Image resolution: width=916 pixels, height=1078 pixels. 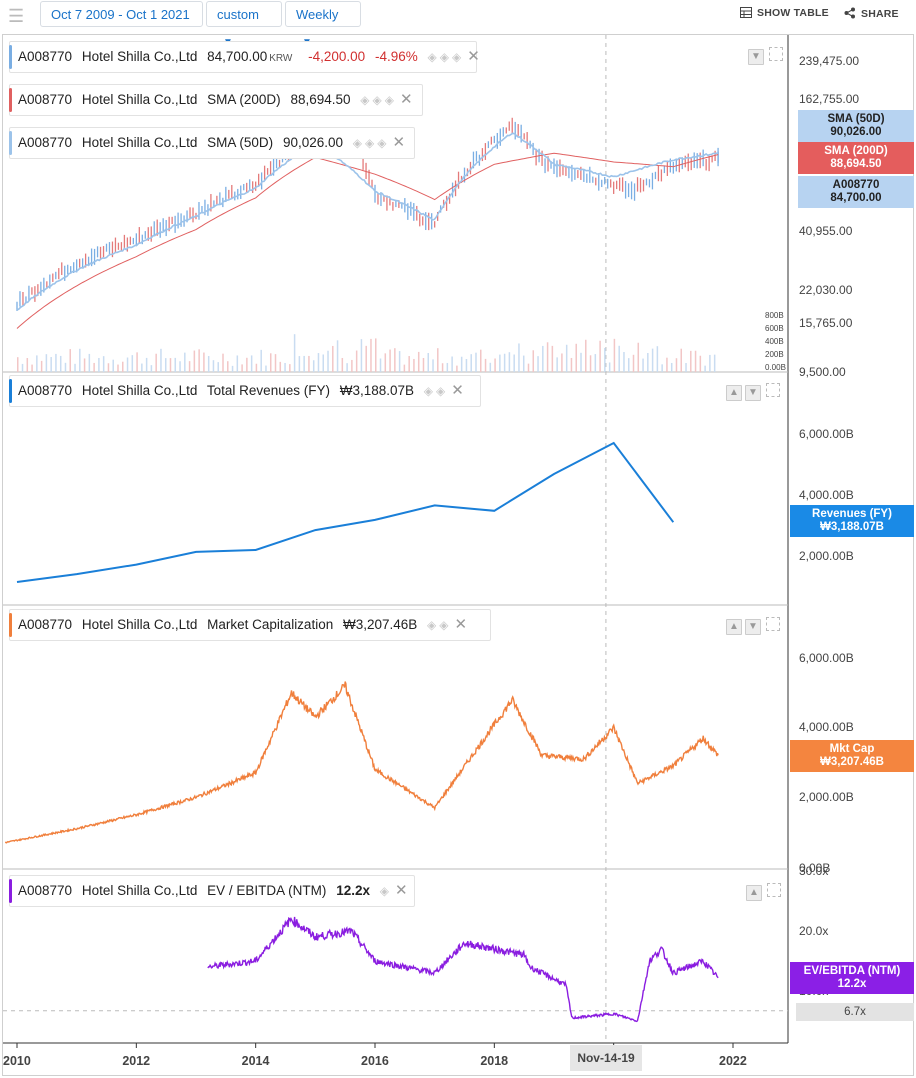 I want to click on evebitda-y-tick: 20.0x, so click(x=813, y=931).